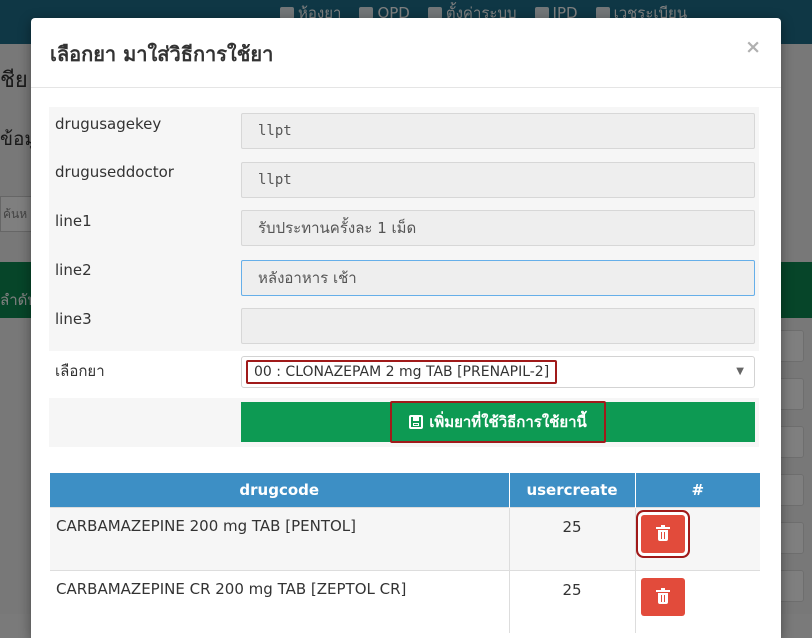  I want to click on add-drug-button-label: เพิ่มยาที่ใช้วิธีการใช้ยานี้, so click(498, 422).